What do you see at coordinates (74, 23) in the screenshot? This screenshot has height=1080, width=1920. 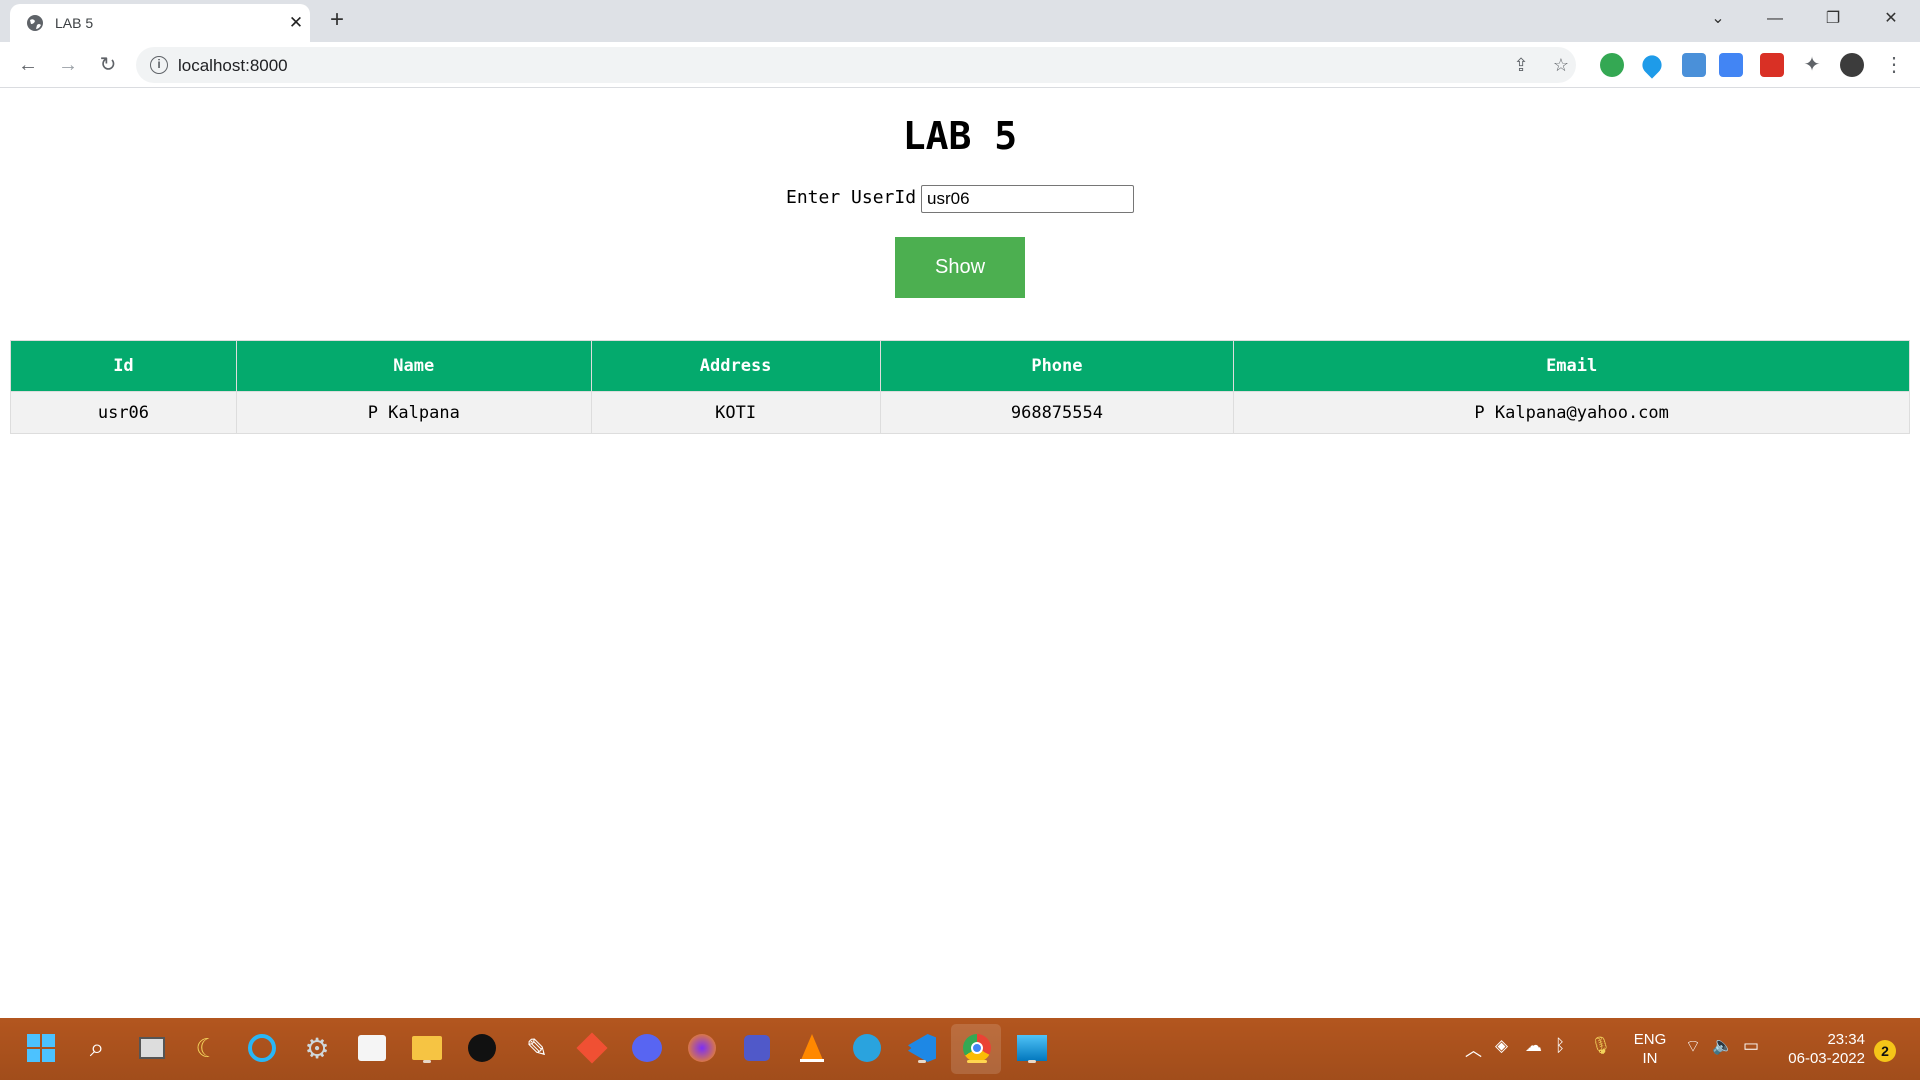 I see `tab-title: LAB 5` at bounding box center [74, 23].